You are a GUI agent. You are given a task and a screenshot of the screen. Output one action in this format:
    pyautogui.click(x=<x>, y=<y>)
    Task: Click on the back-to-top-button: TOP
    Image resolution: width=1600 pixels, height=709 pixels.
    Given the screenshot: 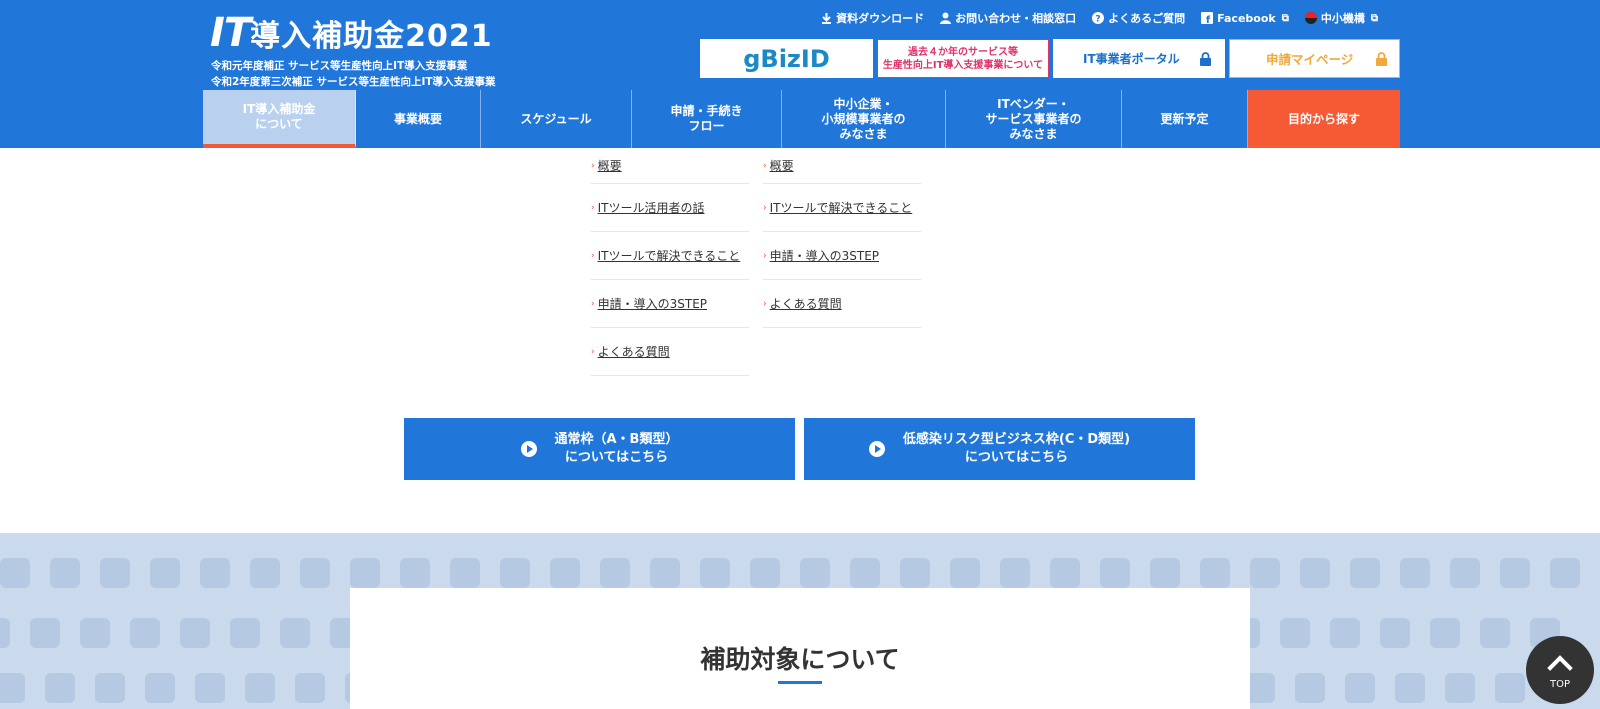 What is the action you would take?
    pyautogui.click(x=1560, y=670)
    